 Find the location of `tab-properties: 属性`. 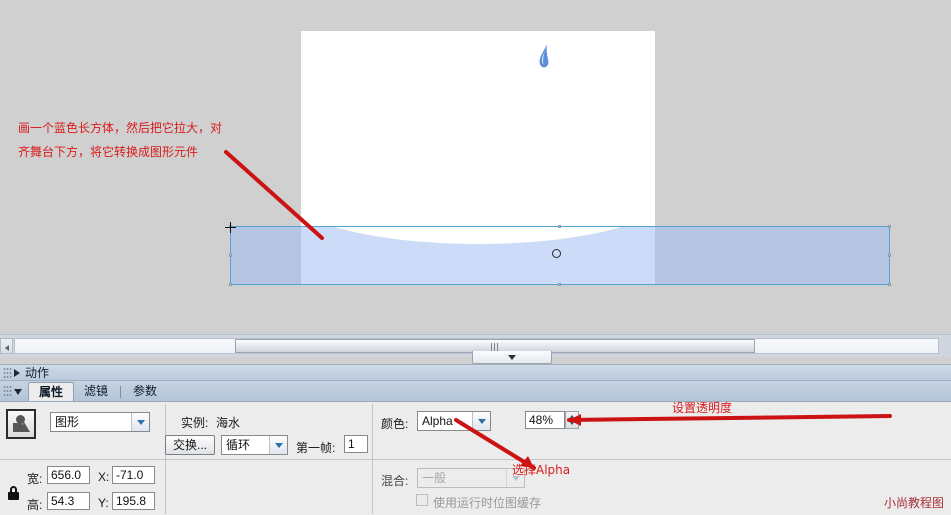

tab-properties: 属性 is located at coordinates (51, 391).